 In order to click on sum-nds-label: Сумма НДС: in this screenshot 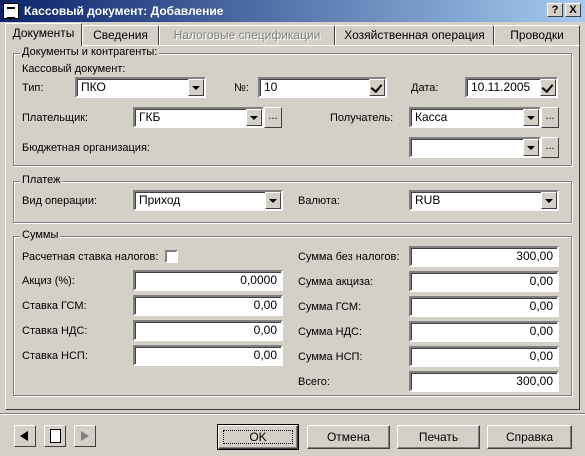, I will do `click(330, 332)`.